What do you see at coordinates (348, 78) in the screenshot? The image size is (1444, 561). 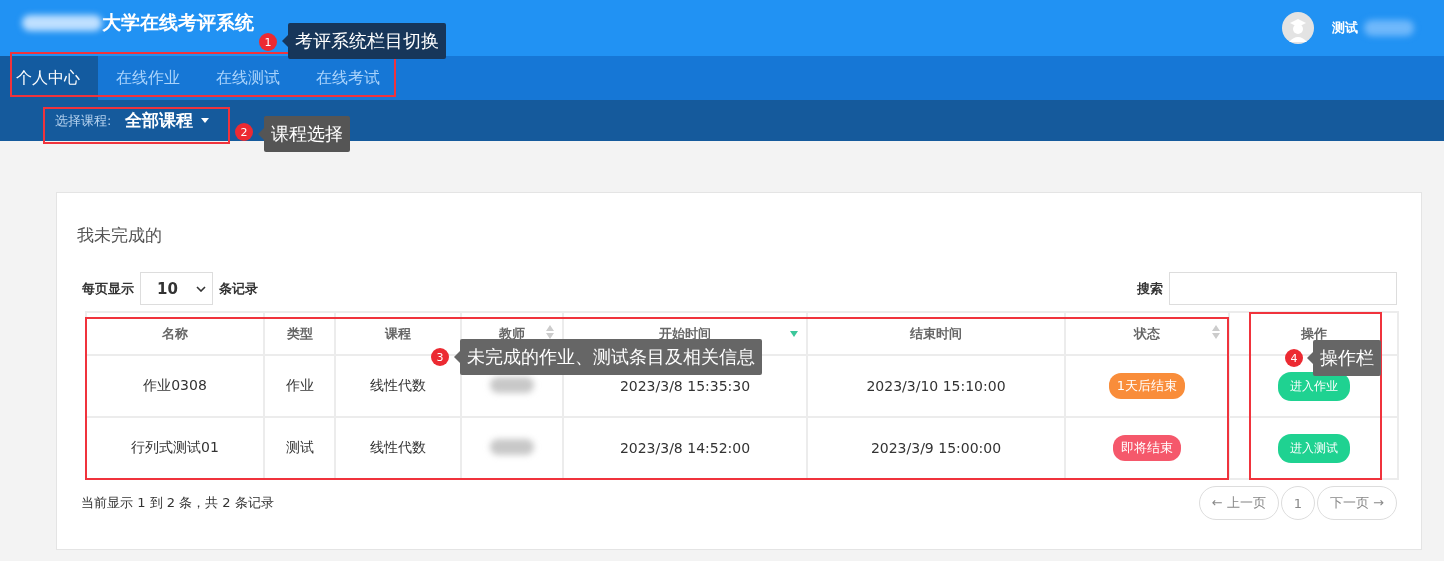 I see `nav-tab: 在线考试` at bounding box center [348, 78].